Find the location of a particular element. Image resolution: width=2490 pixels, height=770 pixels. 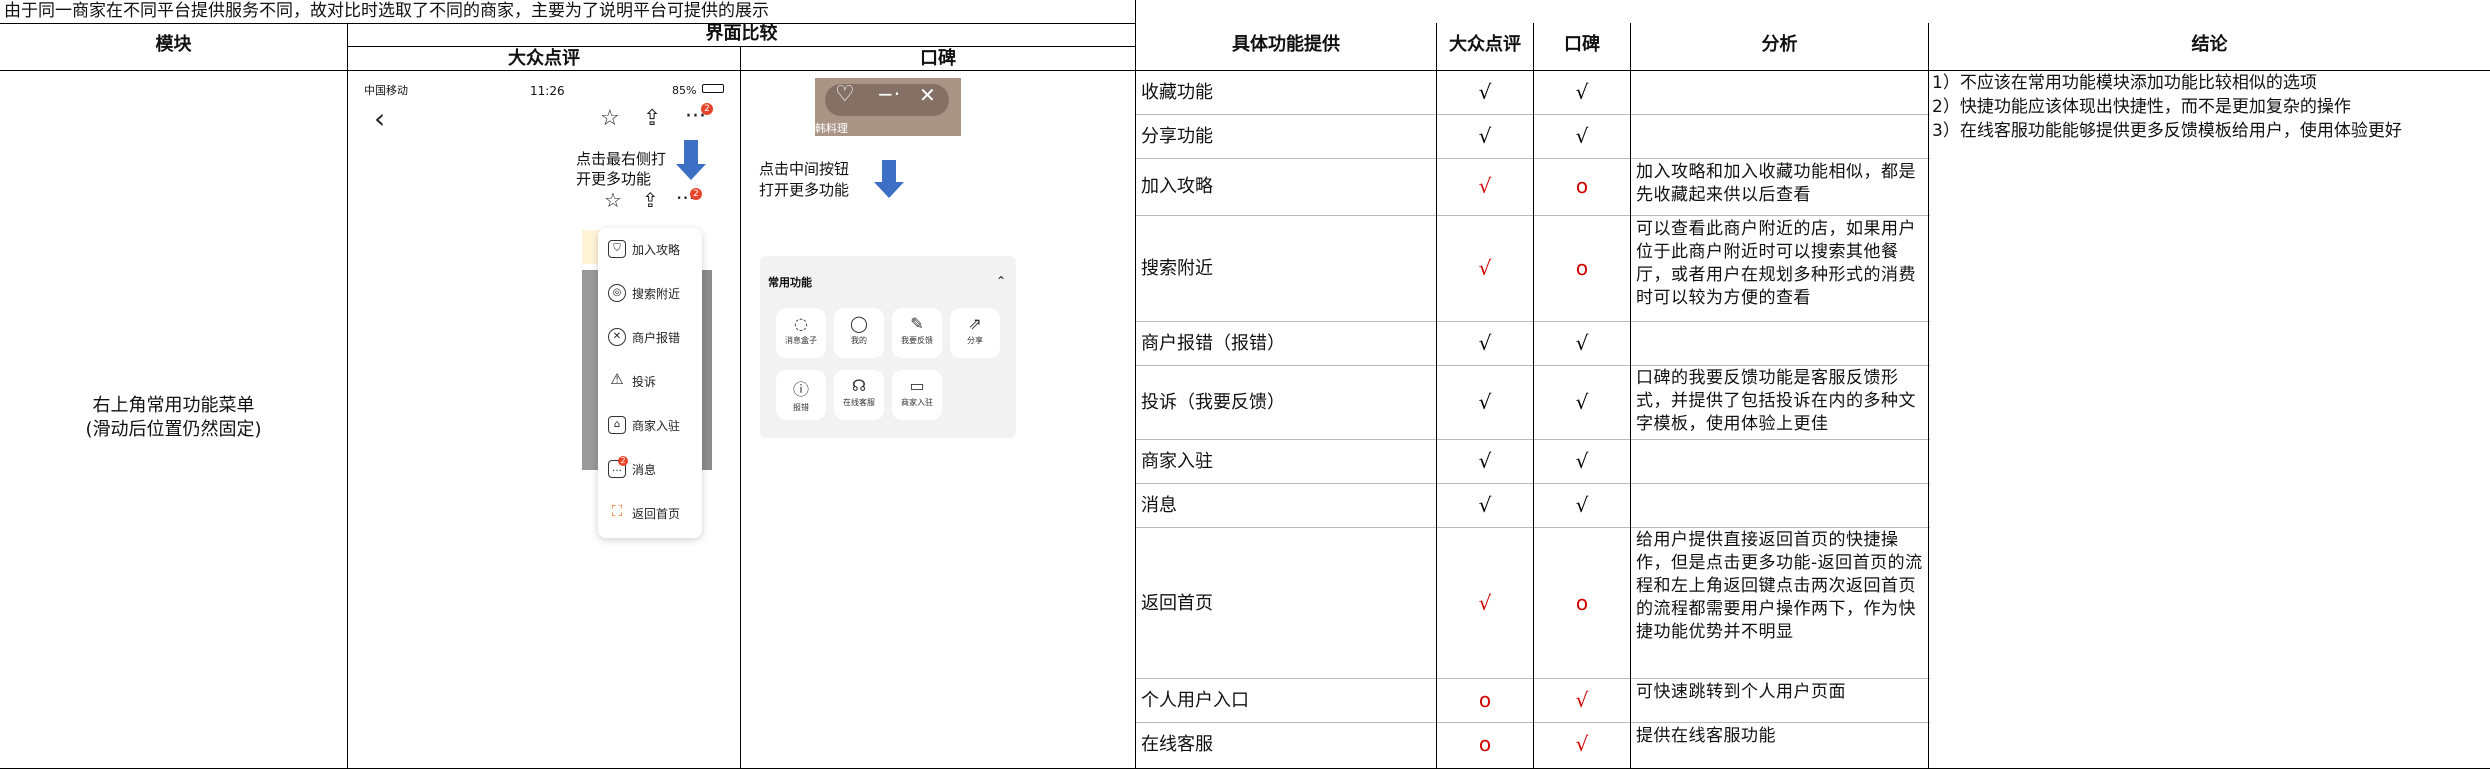

feature-name: 在线客服 is located at coordinates (1177, 744).